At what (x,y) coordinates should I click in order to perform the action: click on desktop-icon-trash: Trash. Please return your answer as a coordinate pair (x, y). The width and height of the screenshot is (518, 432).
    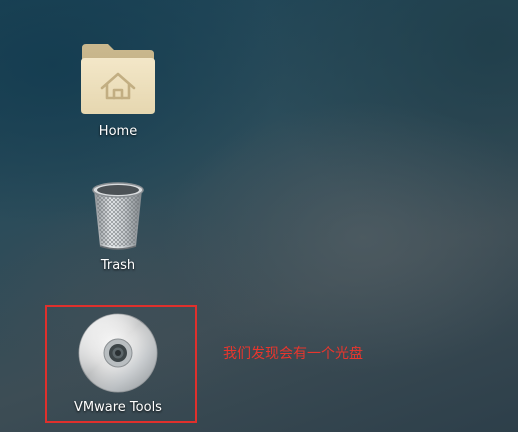
    Looking at the image, I should click on (118, 226).